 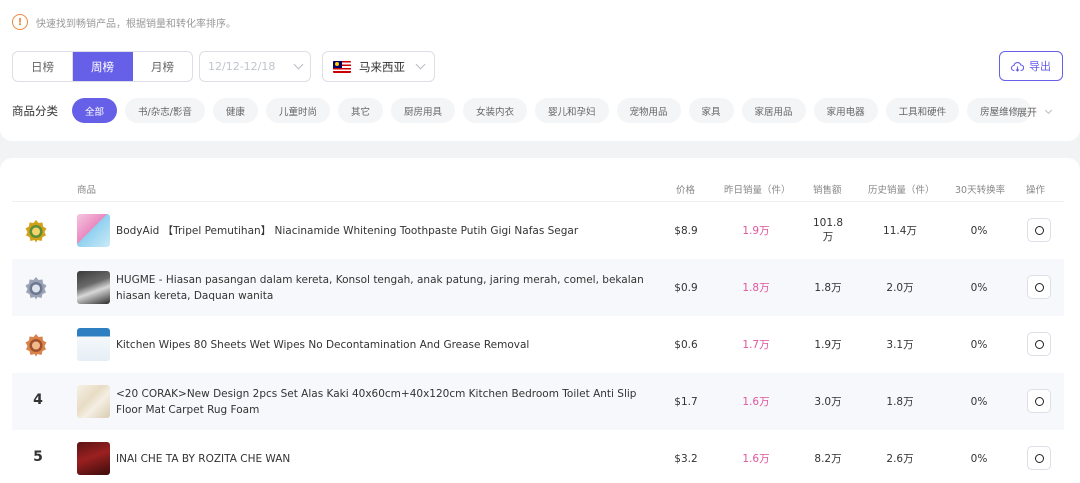 I want to click on category-chip: 家居用品, so click(x=773, y=110).